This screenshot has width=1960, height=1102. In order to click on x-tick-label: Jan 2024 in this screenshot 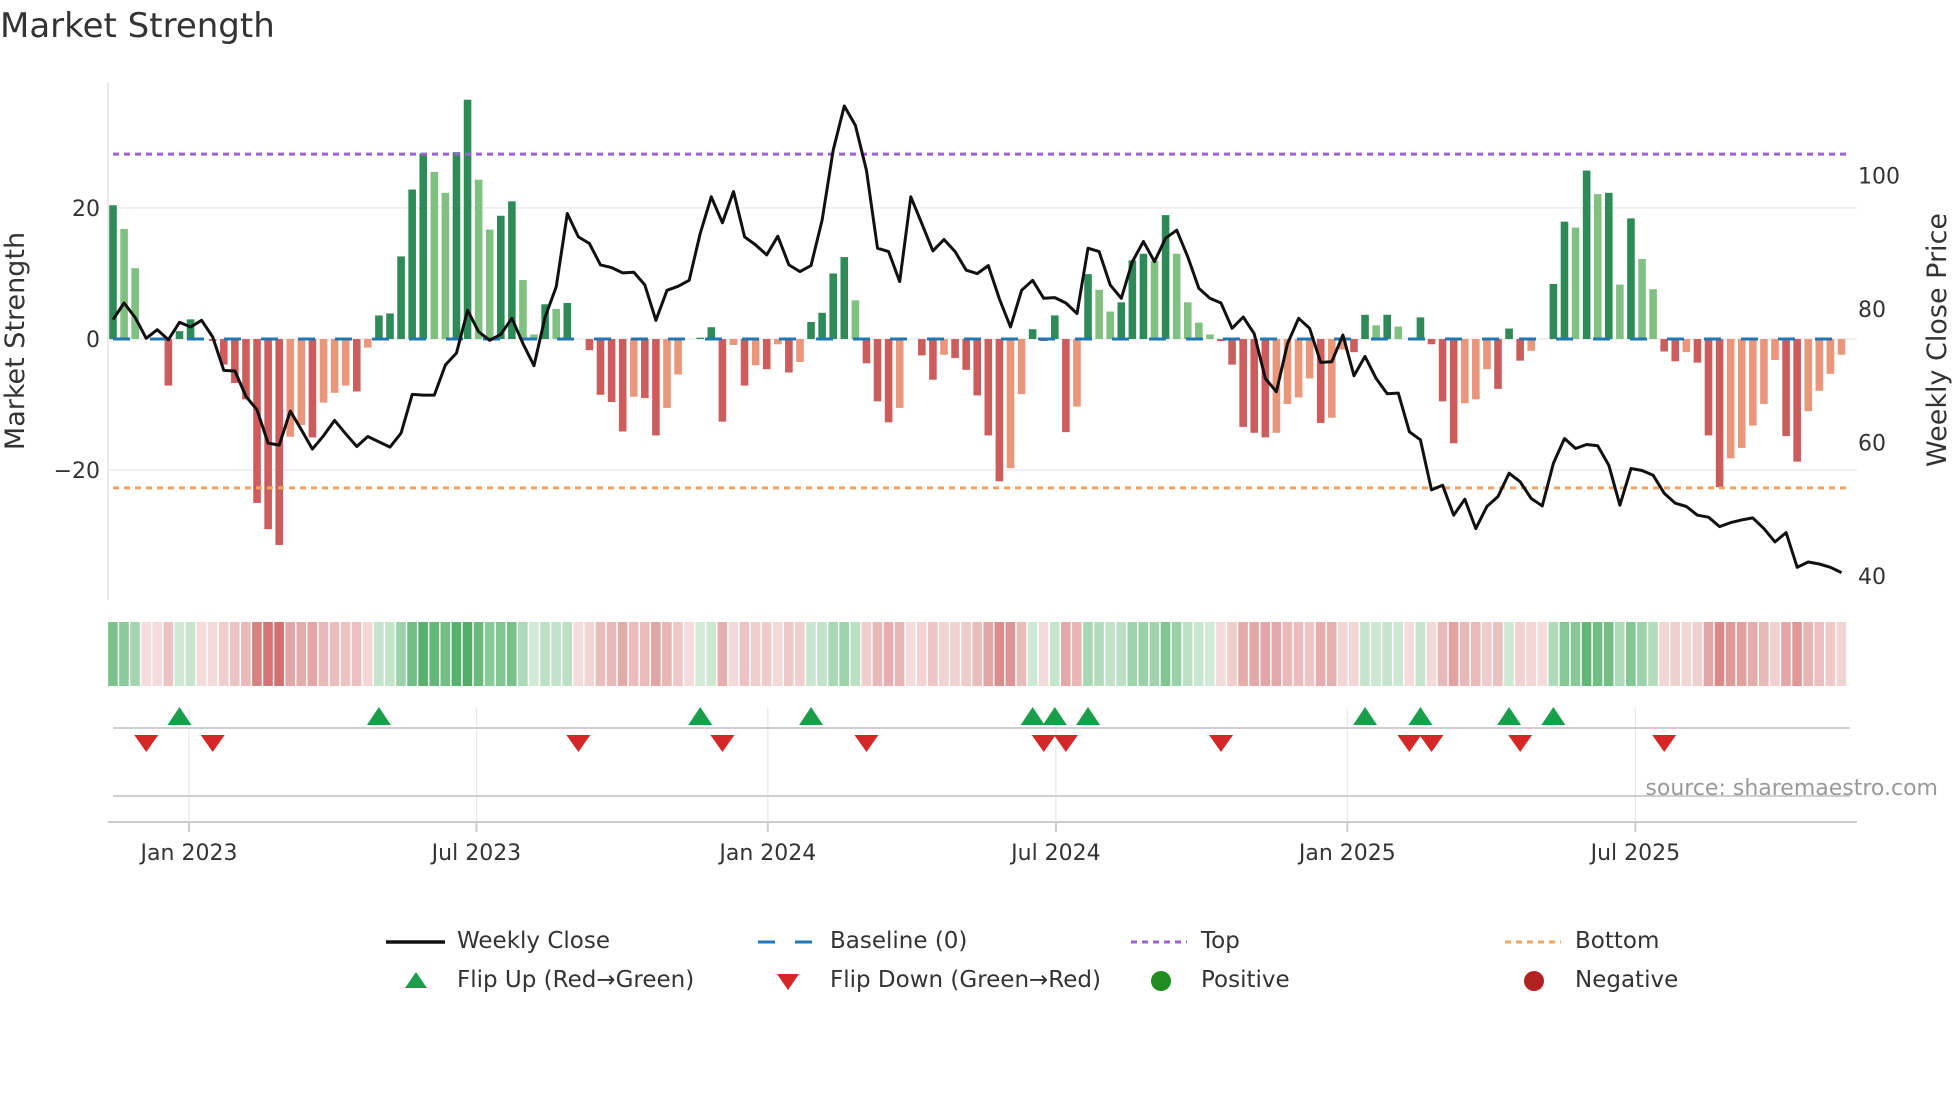, I will do `click(766, 853)`.